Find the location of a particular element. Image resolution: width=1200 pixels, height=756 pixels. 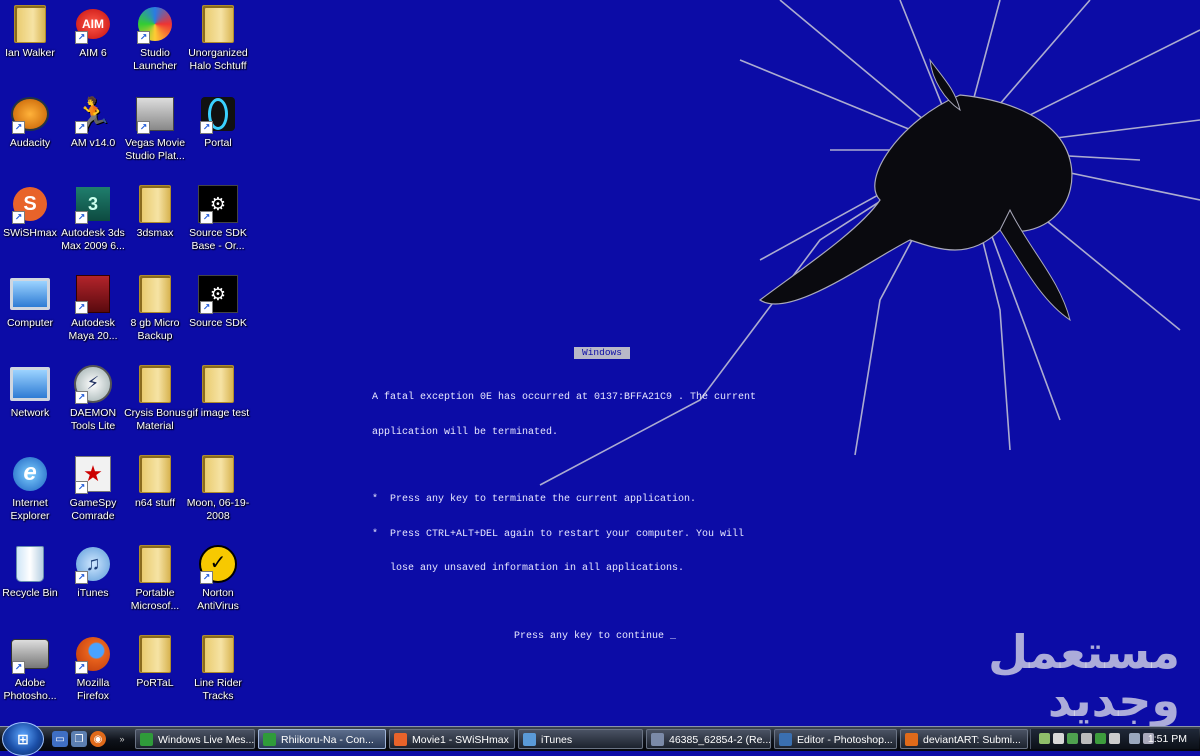

image-icon is located at coordinates (657, 739).